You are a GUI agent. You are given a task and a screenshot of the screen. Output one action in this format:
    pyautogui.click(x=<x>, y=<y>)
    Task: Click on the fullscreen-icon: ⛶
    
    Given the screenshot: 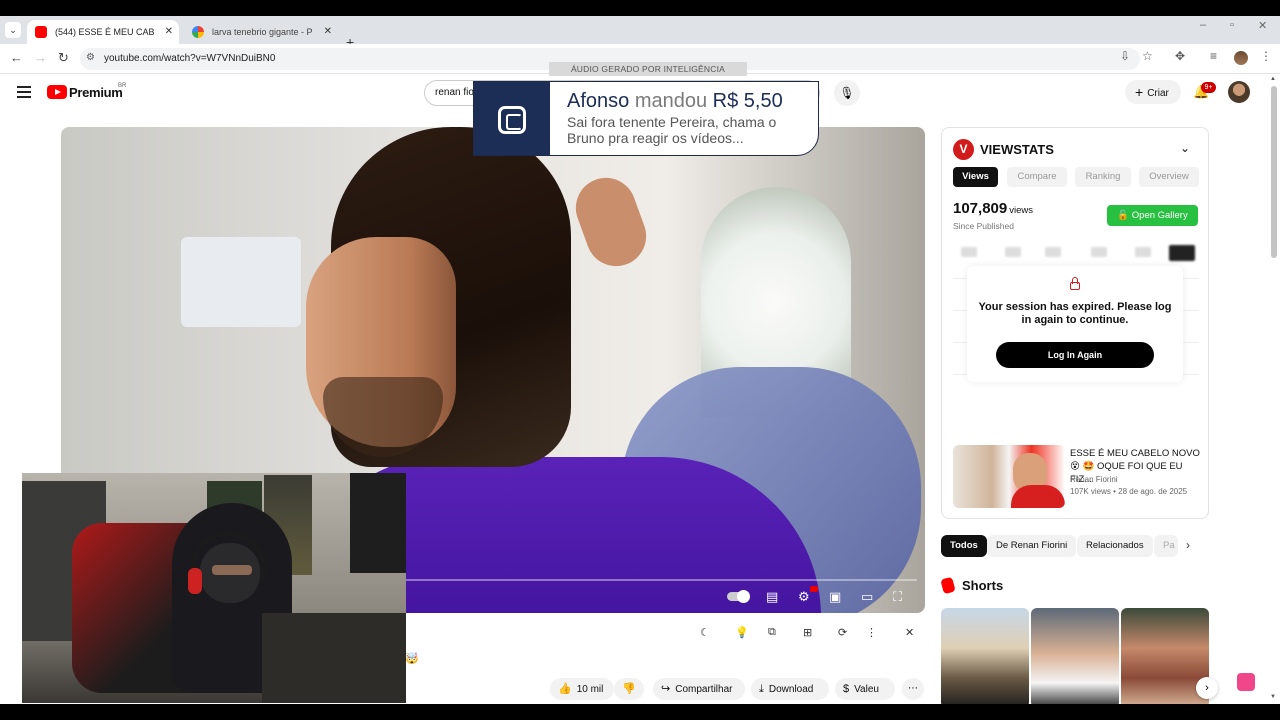 What is the action you would take?
    pyautogui.click(x=897, y=597)
    